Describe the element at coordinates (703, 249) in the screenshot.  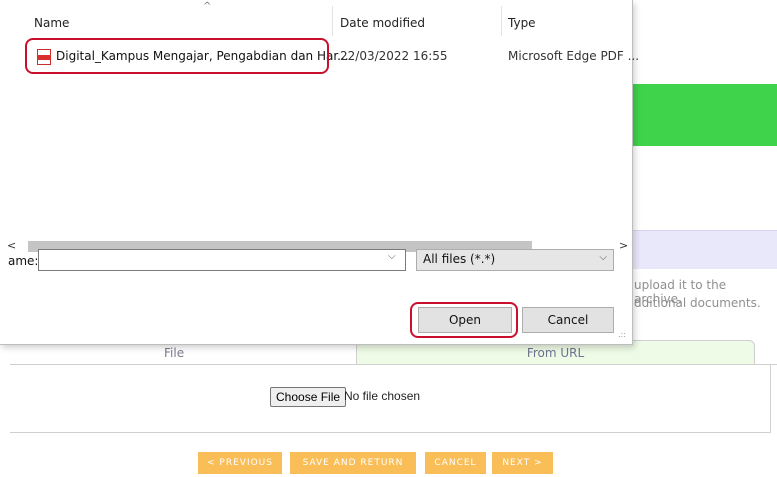
I see `info-panel` at that location.